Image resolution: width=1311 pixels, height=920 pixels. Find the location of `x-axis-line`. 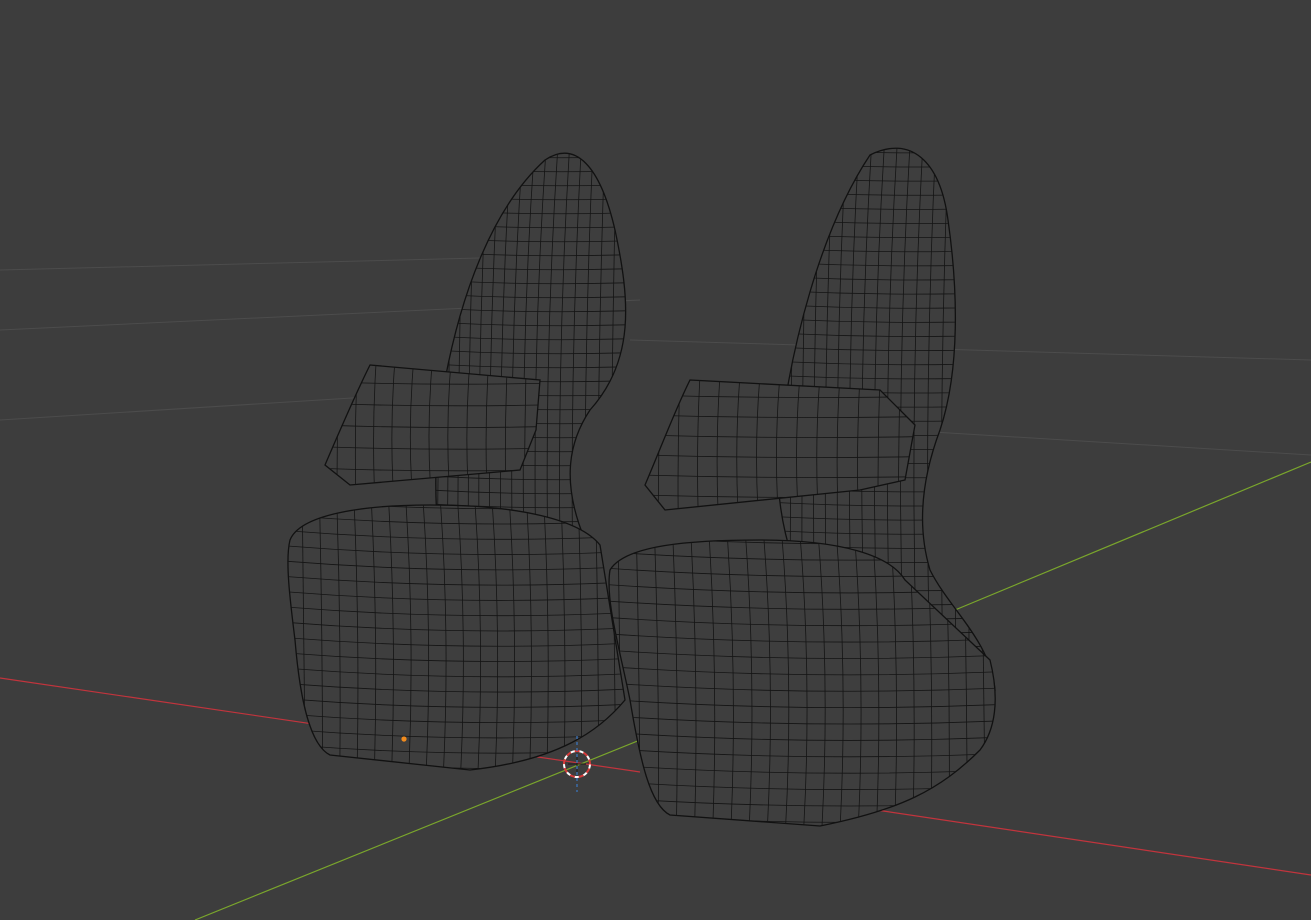

x-axis-line is located at coordinates (1080, 840).